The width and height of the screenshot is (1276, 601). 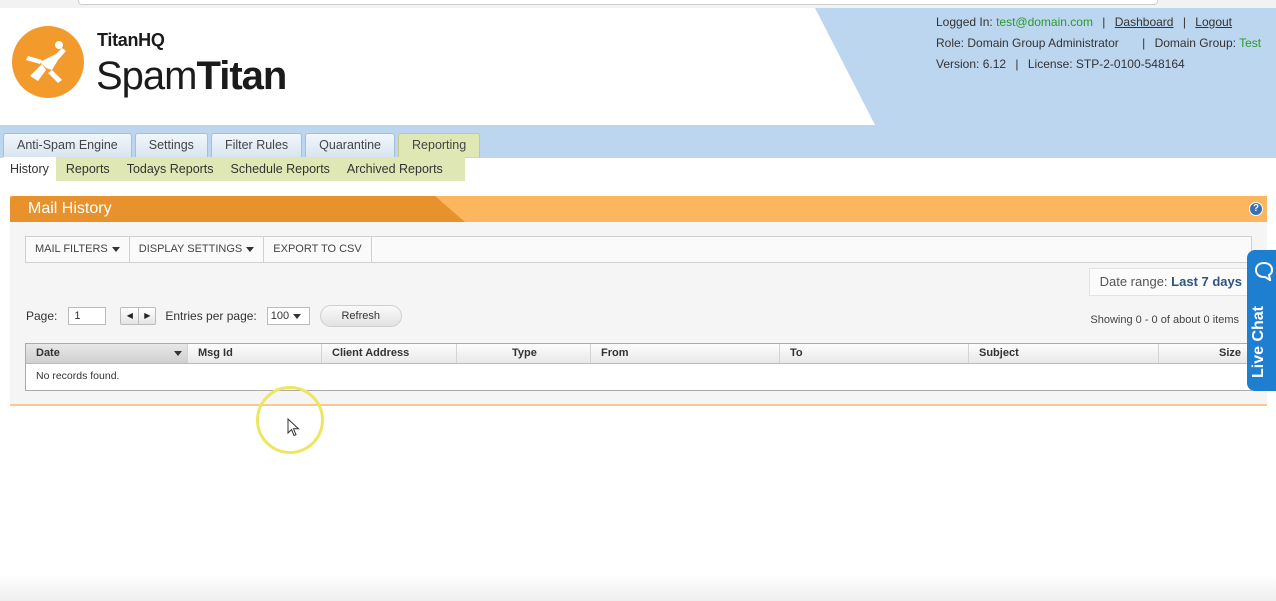 What do you see at coordinates (1144, 22) in the screenshot?
I see `dashboard-link: Dashboard` at bounding box center [1144, 22].